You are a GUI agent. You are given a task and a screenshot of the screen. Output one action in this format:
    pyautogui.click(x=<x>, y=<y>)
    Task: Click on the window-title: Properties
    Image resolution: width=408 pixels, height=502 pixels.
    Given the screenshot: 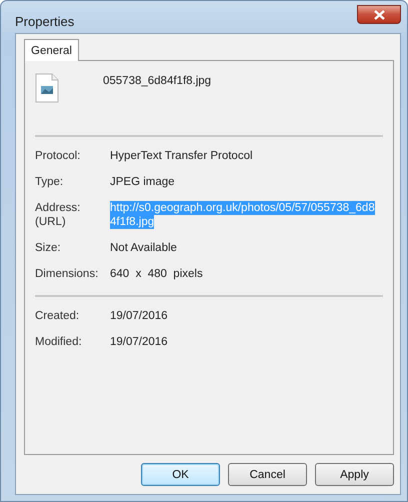 What is the action you would take?
    pyautogui.click(x=44, y=21)
    